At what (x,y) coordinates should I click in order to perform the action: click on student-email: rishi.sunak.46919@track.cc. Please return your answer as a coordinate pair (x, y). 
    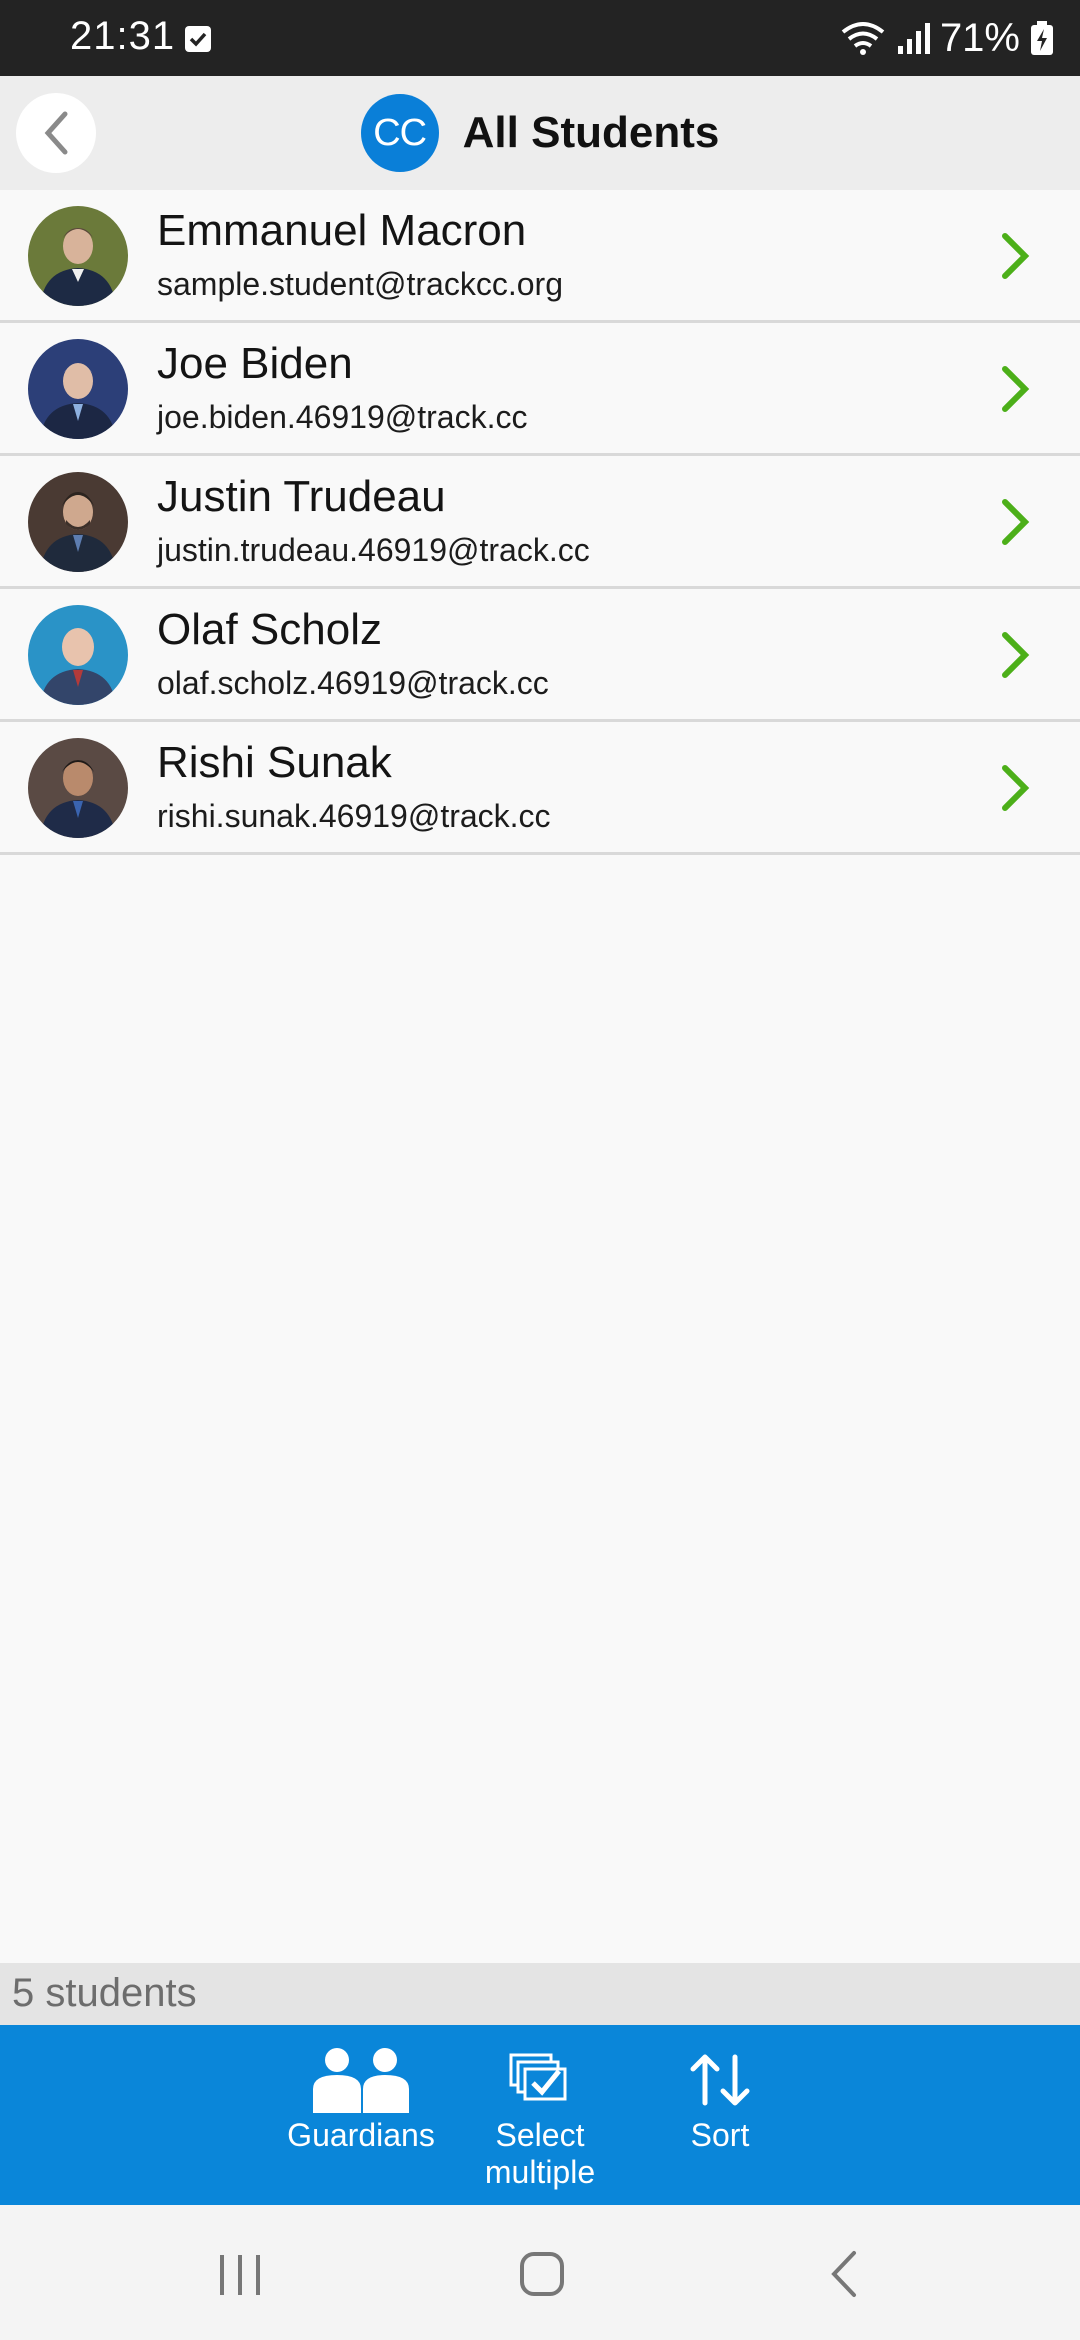
    Looking at the image, I should click on (354, 816).